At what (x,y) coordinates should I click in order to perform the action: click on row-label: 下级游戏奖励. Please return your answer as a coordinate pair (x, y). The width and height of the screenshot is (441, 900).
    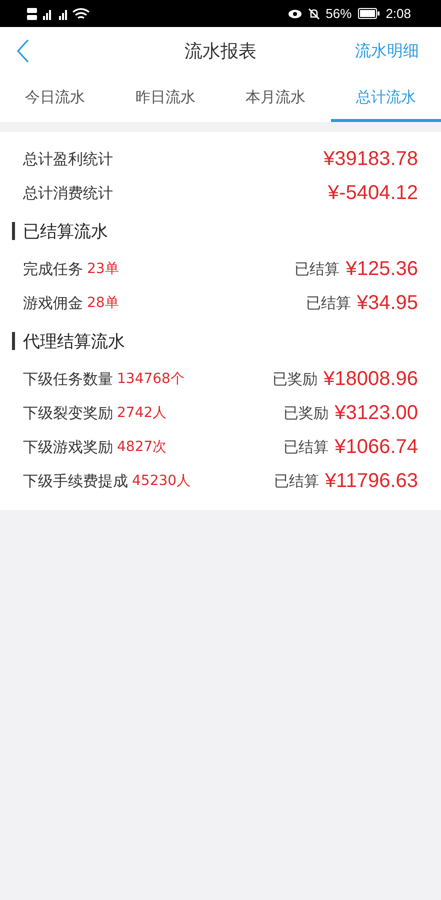
    Looking at the image, I should click on (68, 447).